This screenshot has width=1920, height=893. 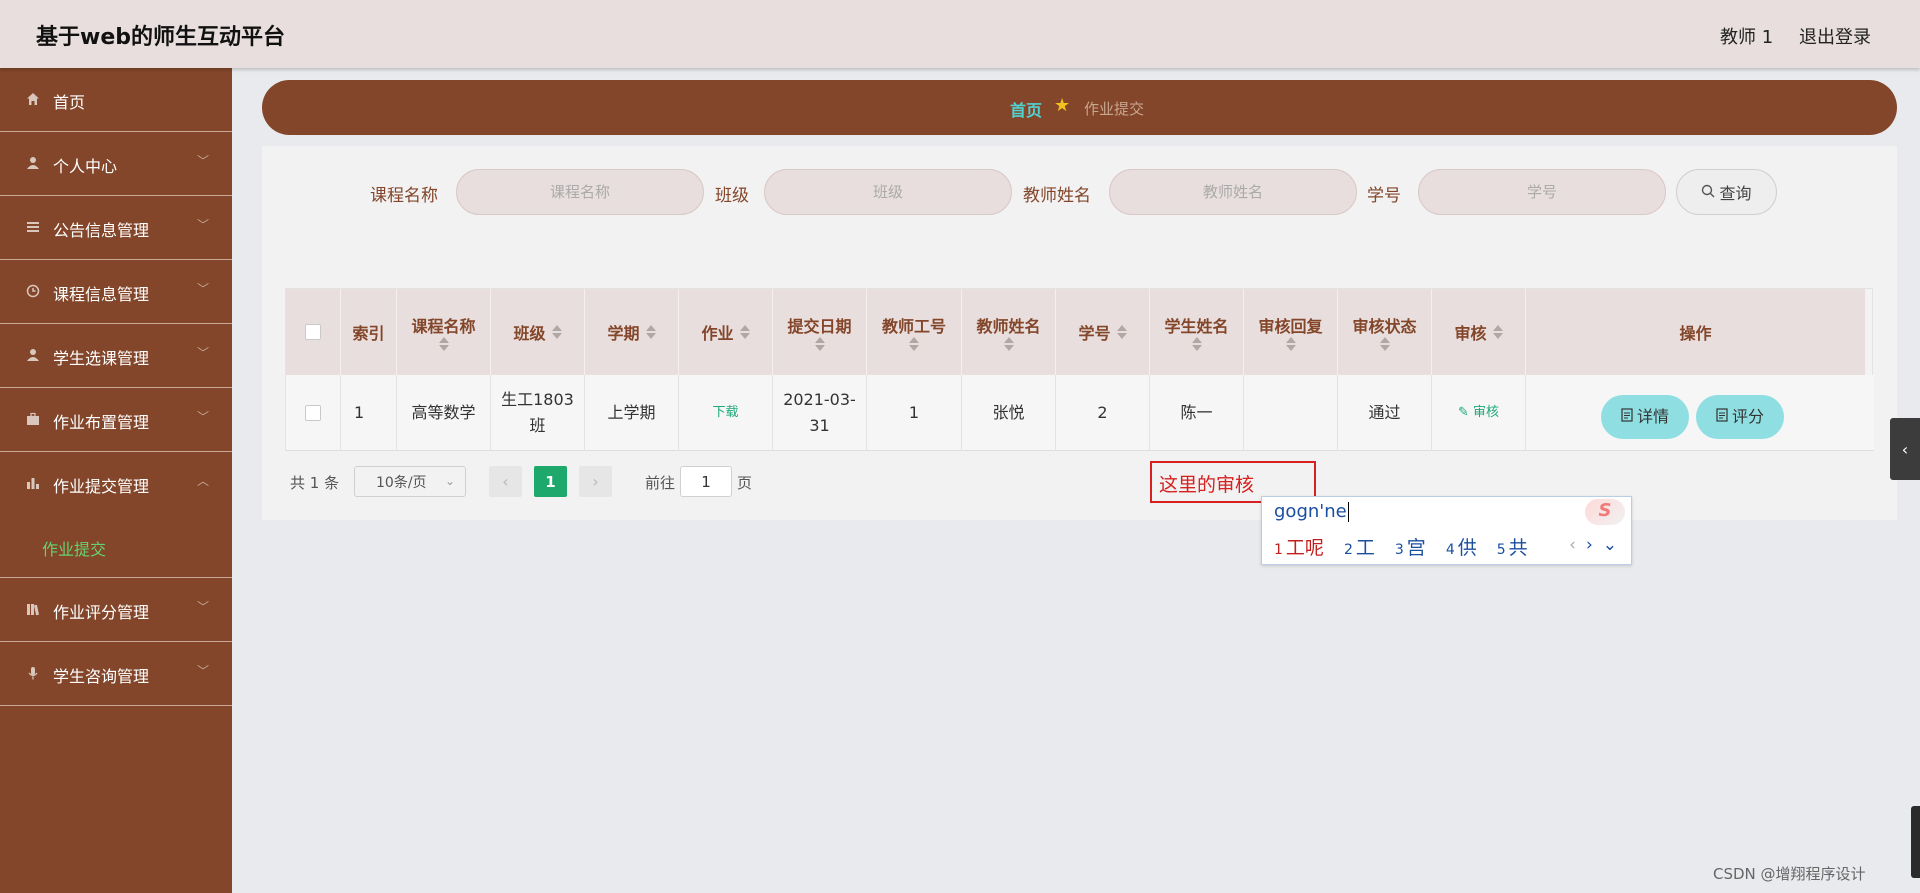 What do you see at coordinates (717, 333) in the screenshot?
I see `header-label: 作业` at bounding box center [717, 333].